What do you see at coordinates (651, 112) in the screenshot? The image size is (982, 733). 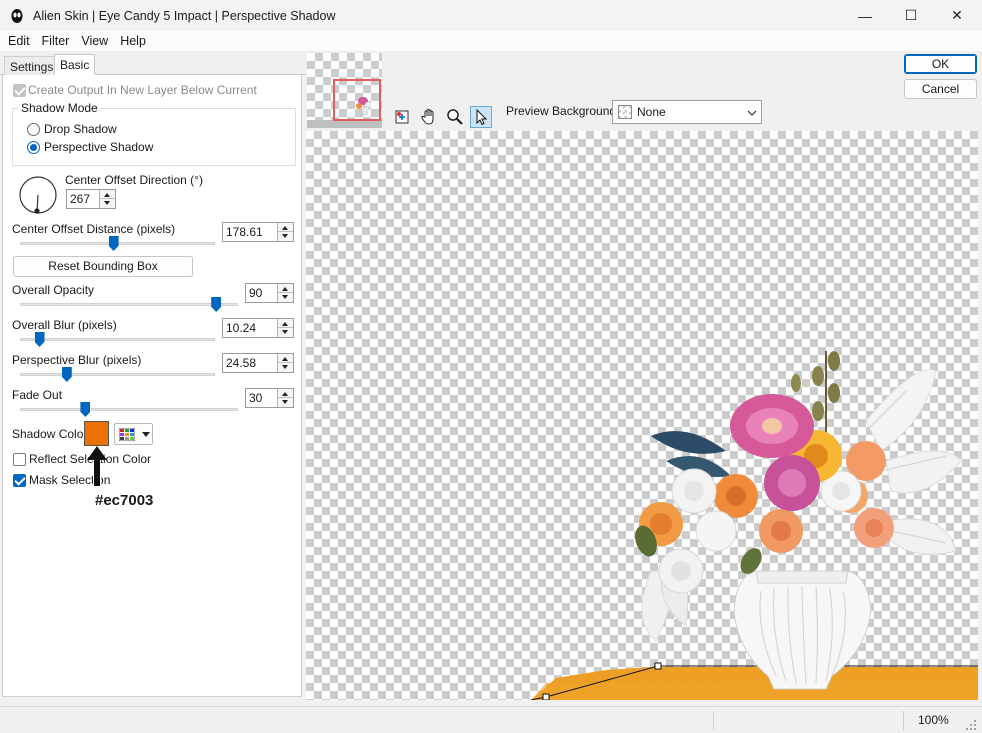 I see `preview-background-value: None` at bounding box center [651, 112].